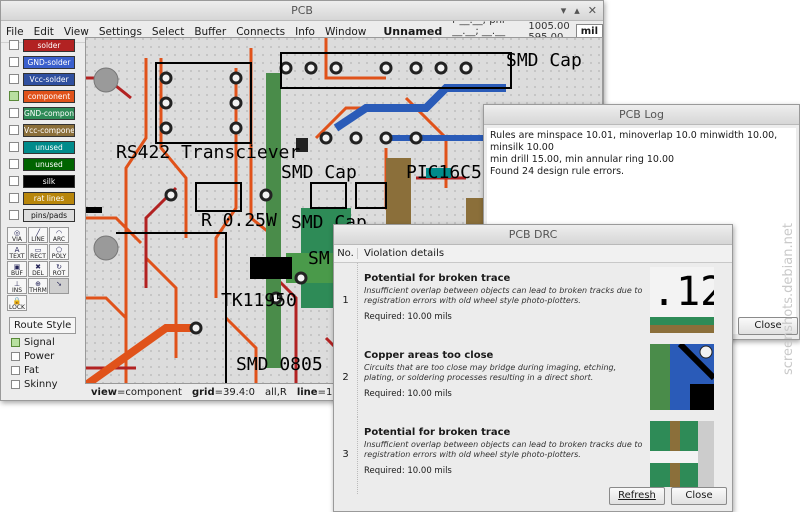 The height and width of the screenshot is (512, 800). I want to click on layer-row: rat lines, so click(43, 198).